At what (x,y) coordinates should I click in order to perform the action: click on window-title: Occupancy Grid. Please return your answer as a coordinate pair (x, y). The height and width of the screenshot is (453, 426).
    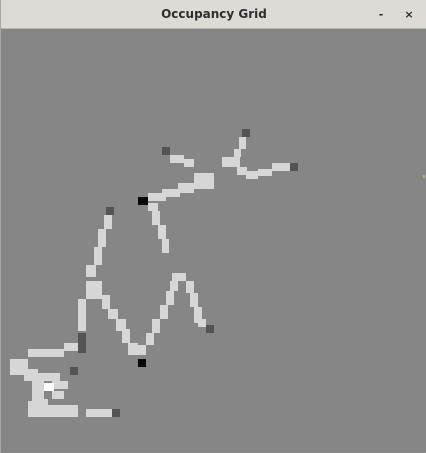
    Looking at the image, I should click on (214, 14).